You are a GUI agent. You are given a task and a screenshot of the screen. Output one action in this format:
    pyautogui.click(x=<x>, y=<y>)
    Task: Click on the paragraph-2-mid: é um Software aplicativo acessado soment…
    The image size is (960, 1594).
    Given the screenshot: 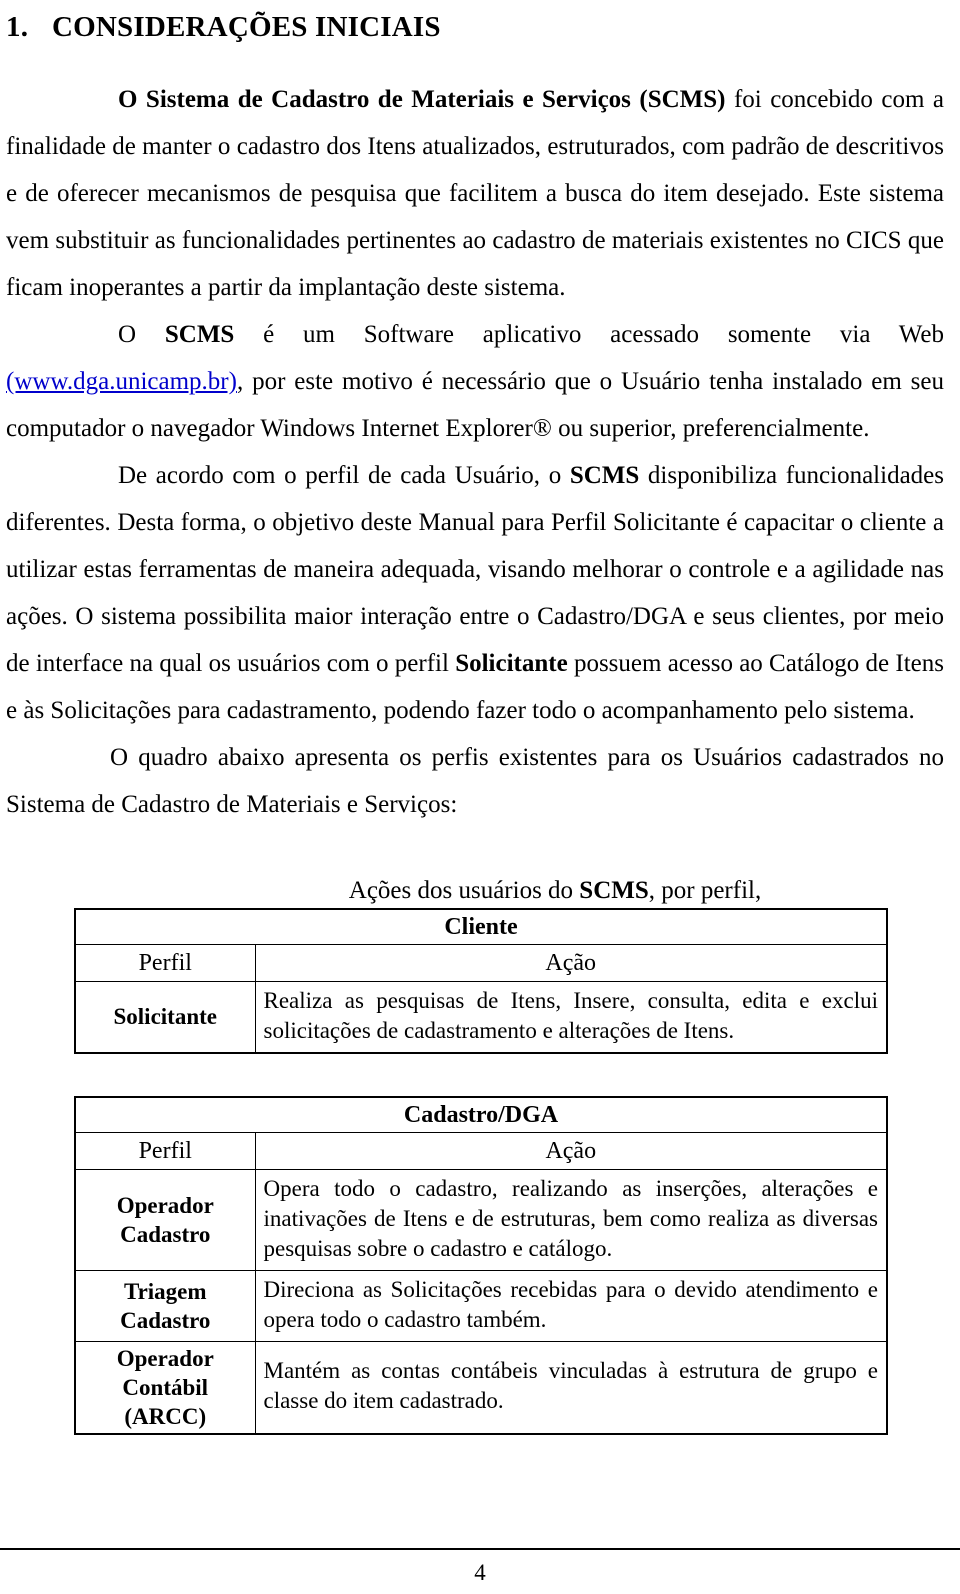 What is the action you would take?
    pyautogui.click(x=589, y=334)
    